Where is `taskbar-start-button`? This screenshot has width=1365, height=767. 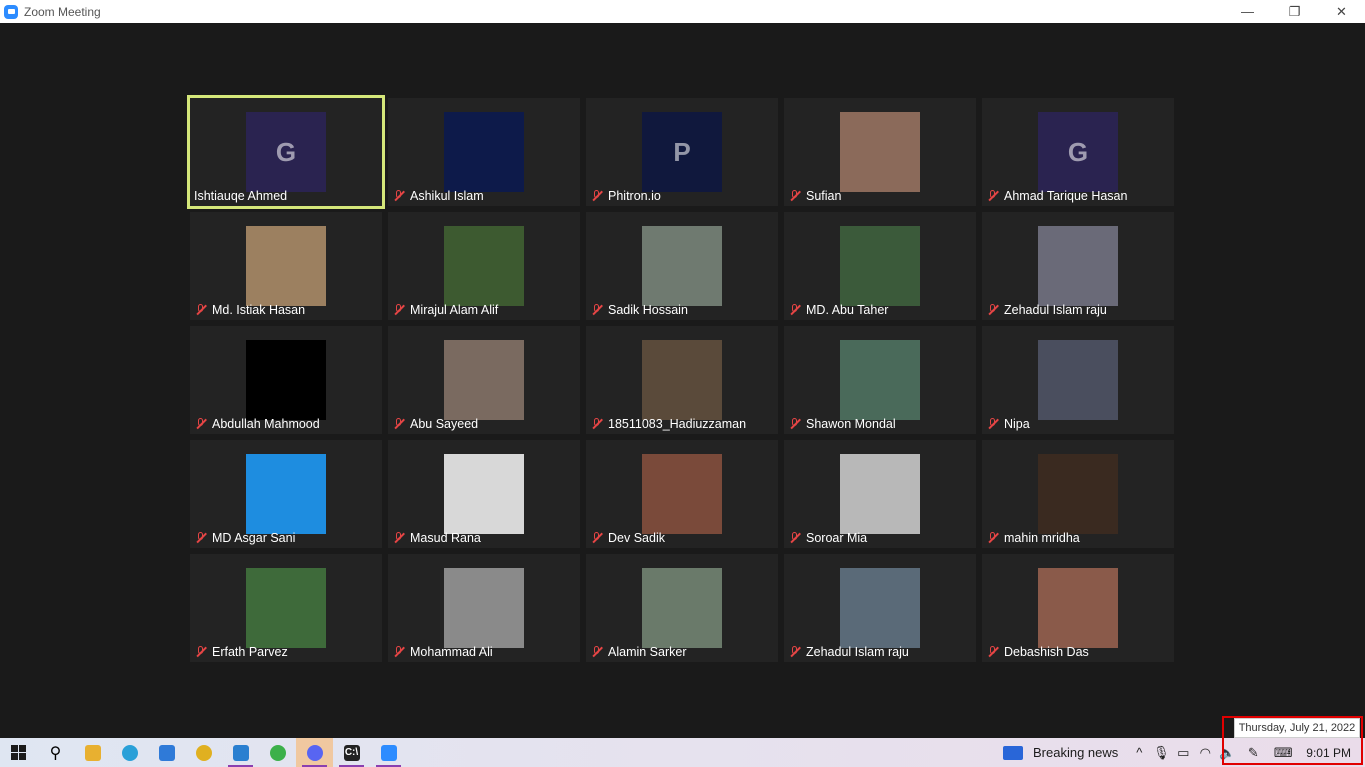
taskbar-start-button is located at coordinates (18, 752).